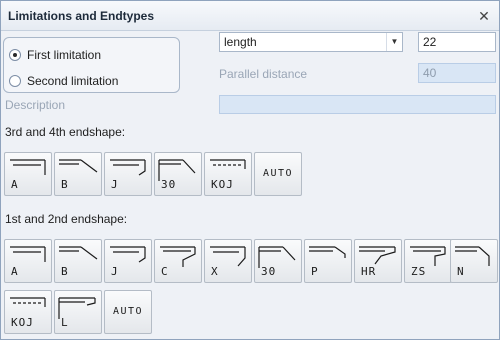  I want to click on section-label-1st-2nd: 1st and 2nd endshape:, so click(66, 219).